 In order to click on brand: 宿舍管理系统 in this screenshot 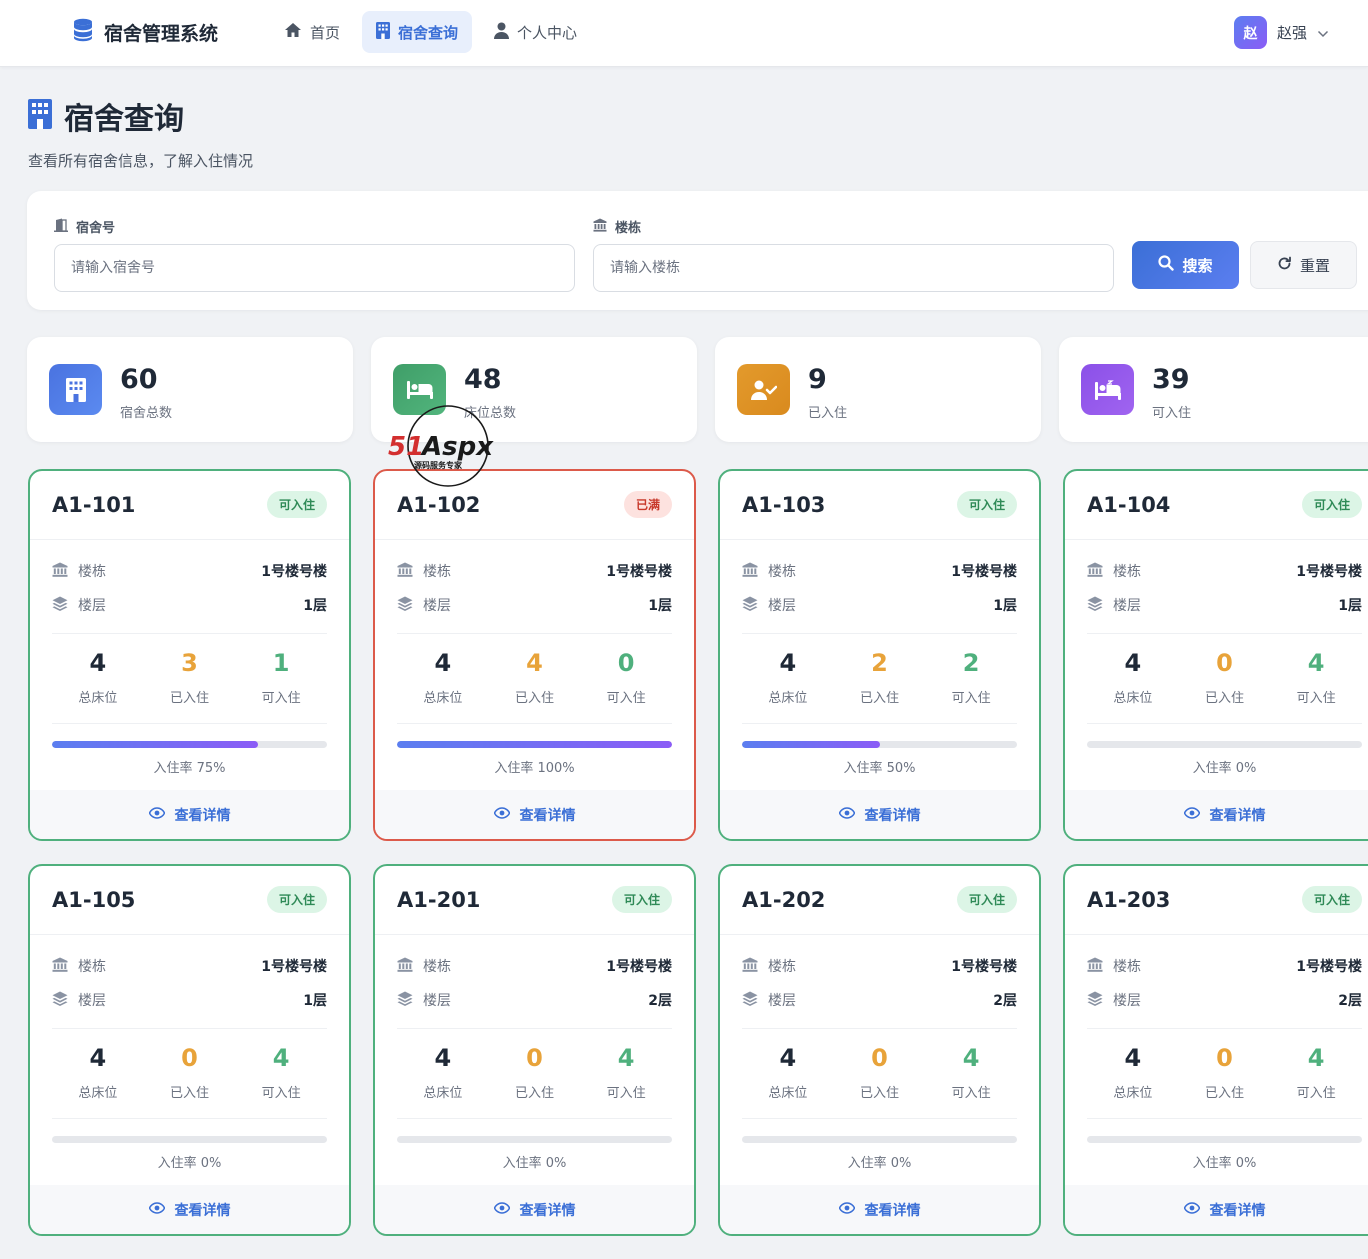, I will do `click(145, 32)`.